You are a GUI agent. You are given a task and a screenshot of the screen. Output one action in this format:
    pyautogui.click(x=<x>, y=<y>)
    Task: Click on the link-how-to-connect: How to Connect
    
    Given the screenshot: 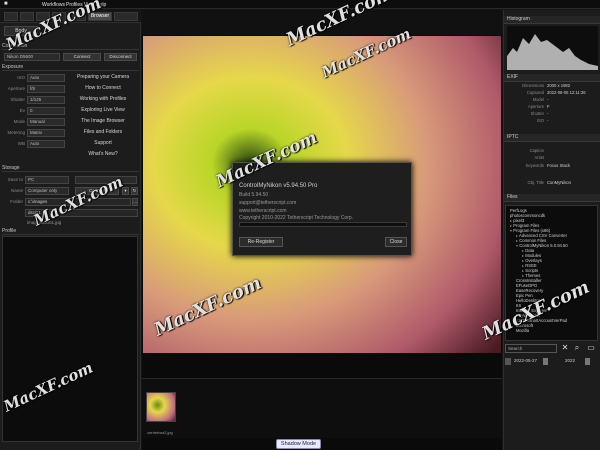 What is the action you would take?
    pyautogui.click(x=103, y=88)
    